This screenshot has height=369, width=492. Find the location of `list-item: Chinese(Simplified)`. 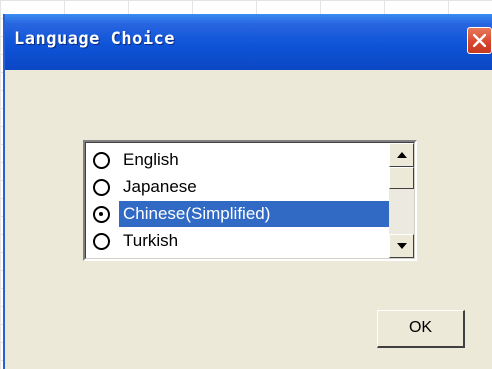

list-item: Chinese(Simplified) is located at coordinates (239, 214).